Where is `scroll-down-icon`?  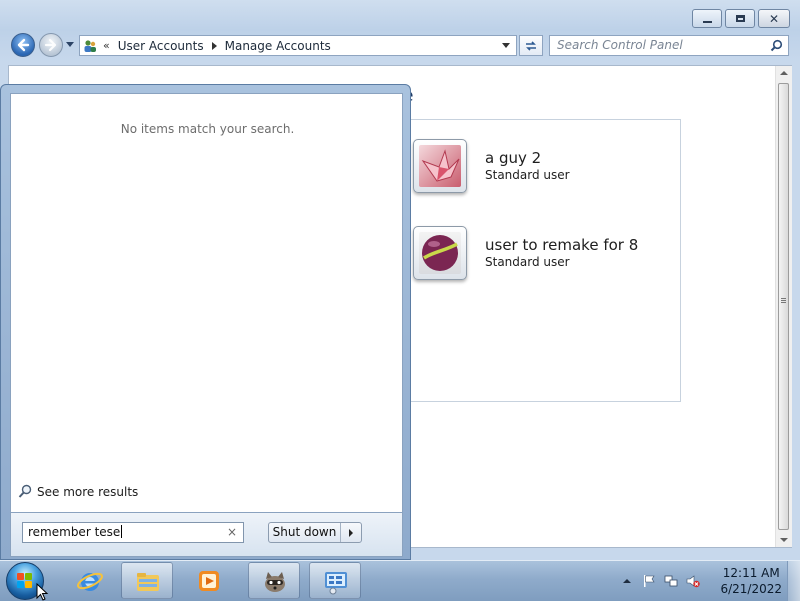
scroll-down-icon is located at coordinates (784, 540).